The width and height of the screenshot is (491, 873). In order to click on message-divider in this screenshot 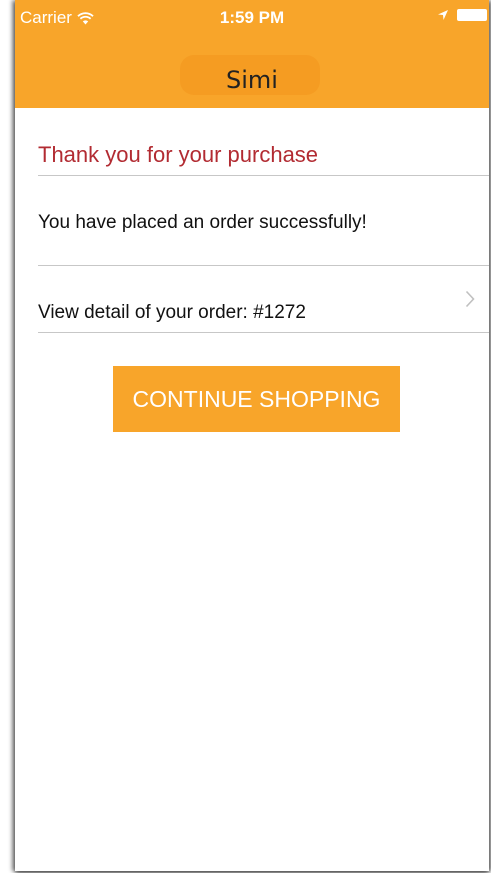, I will do `click(263, 265)`.